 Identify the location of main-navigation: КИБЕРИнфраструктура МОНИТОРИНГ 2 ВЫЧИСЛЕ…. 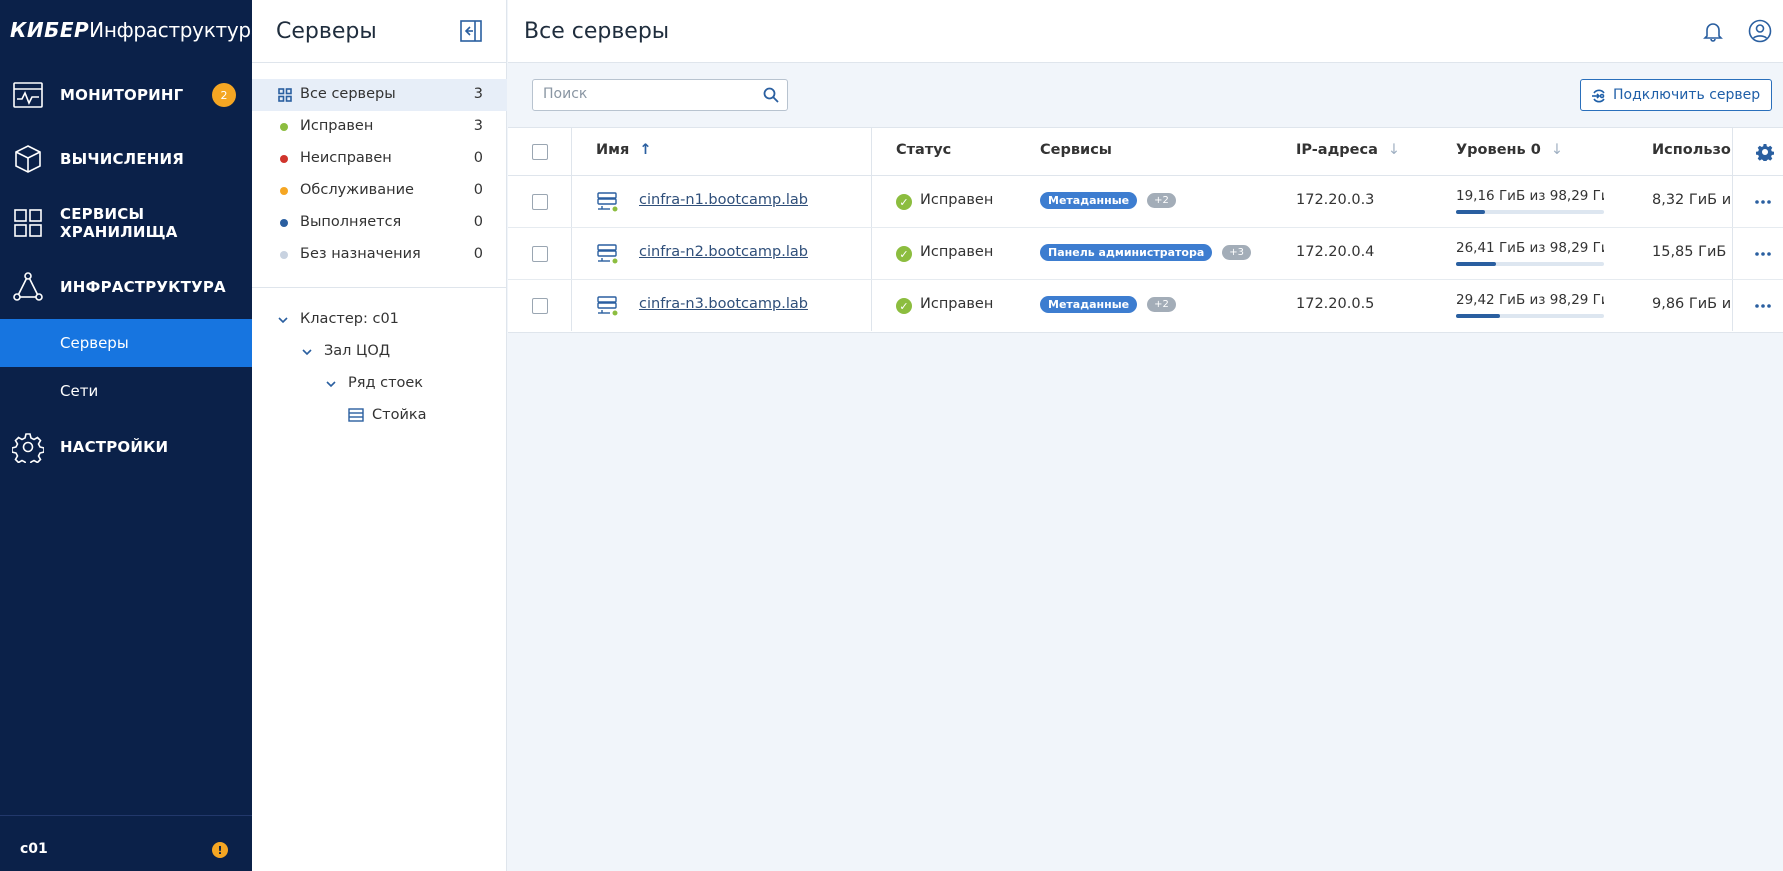
(131, 435).